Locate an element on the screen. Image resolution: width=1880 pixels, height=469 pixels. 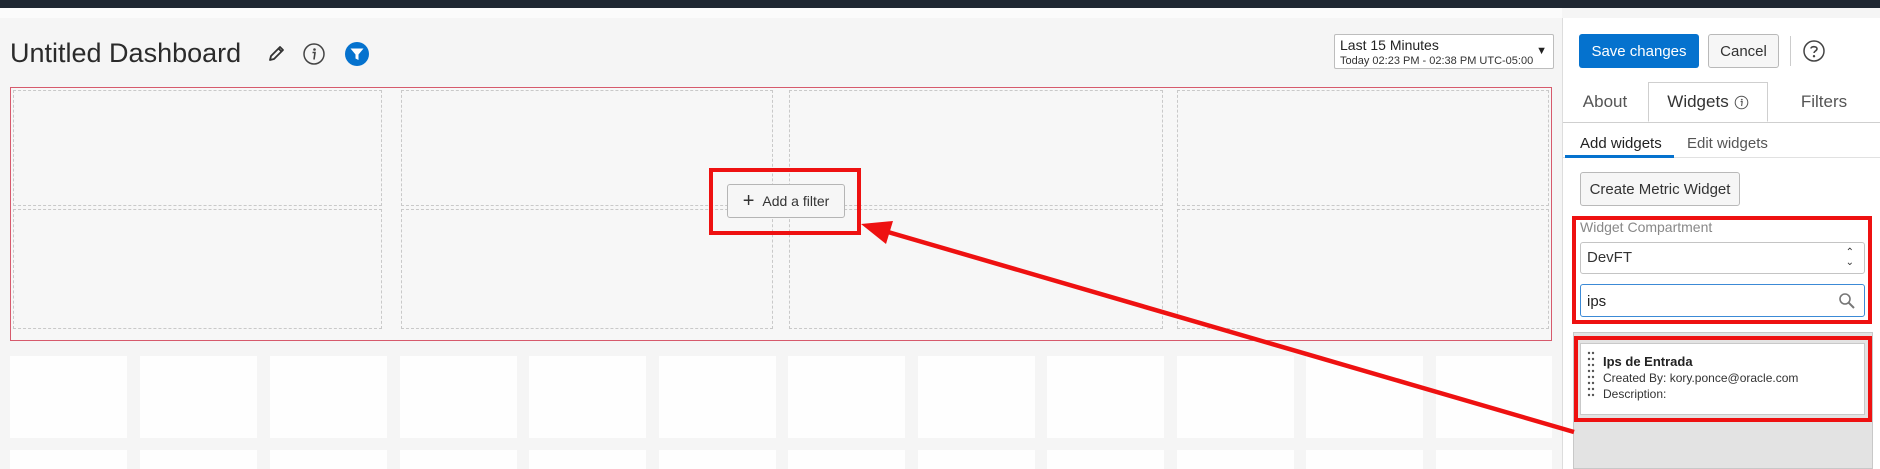
toolbar-divider is located at coordinates (1790, 51).